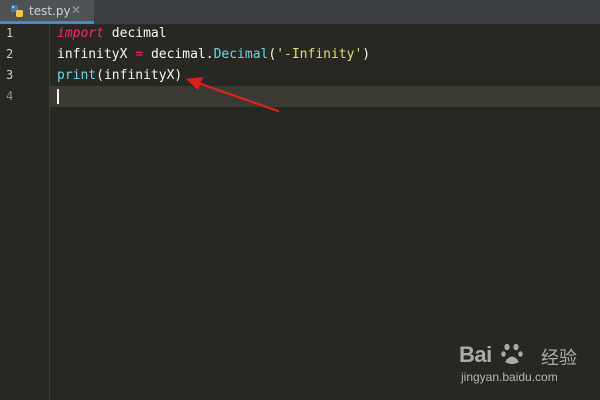 The image size is (600, 400). What do you see at coordinates (10, 96) in the screenshot?
I see `line-number-current: 4` at bounding box center [10, 96].